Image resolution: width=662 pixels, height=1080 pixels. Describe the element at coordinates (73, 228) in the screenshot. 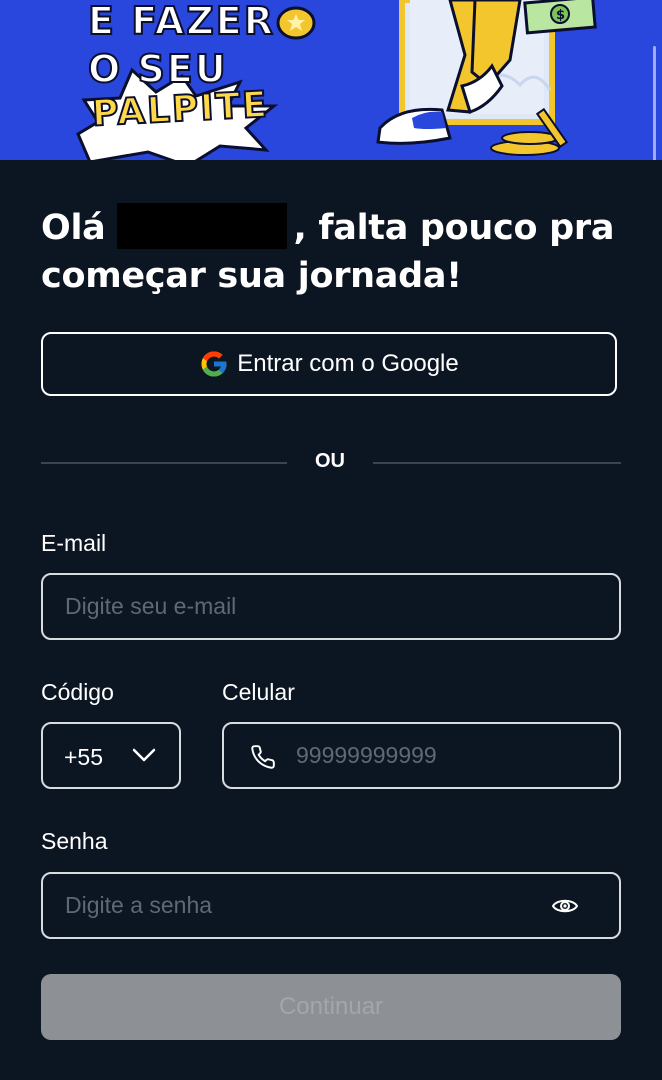

I see `title-greeting: Olá` at that location.